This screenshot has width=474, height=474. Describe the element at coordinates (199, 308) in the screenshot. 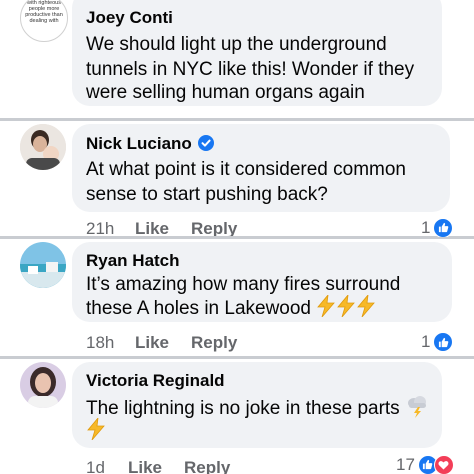

I see `comment-text: these A holes in Lakewood` at that location.